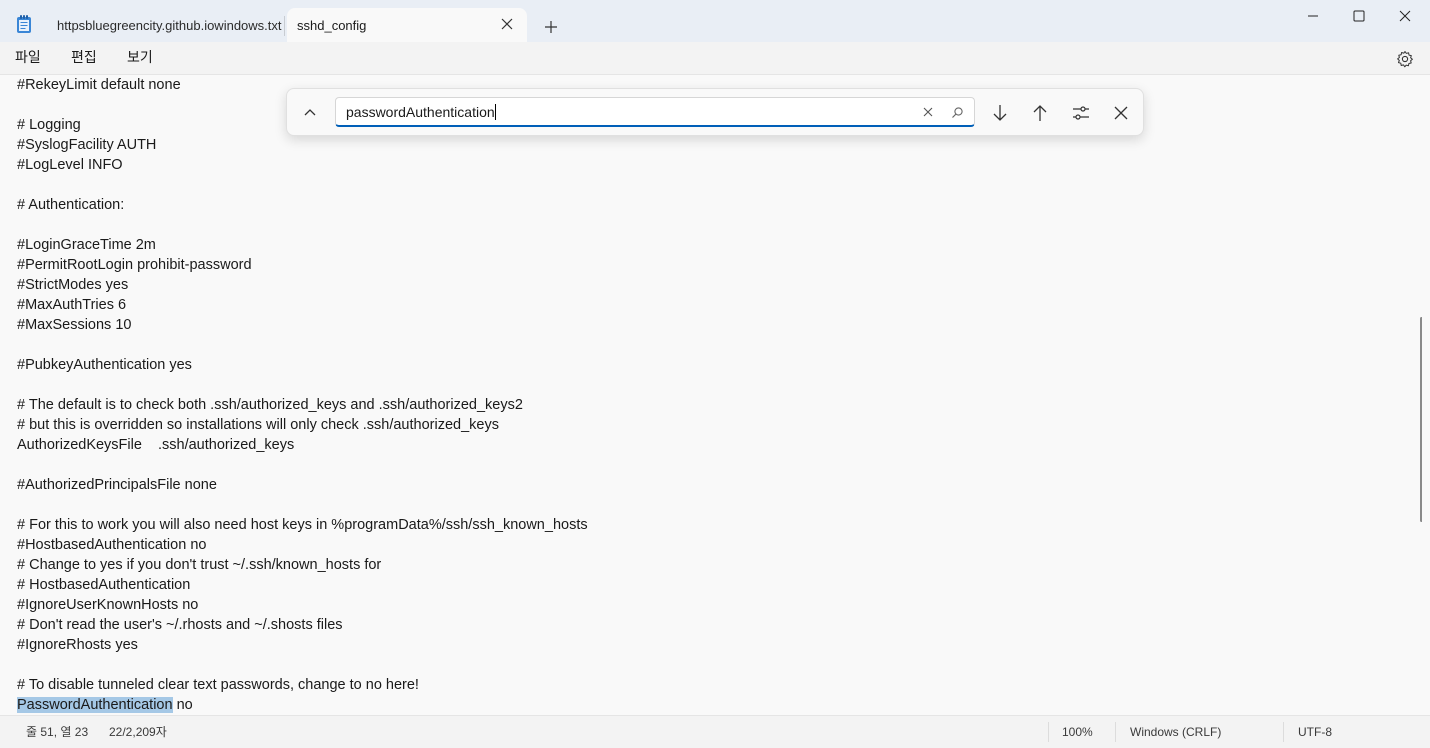 This screenshot has width=1430, height=748. I want to click on tab-active-sshd-config: sshd_config, so click(407, 25).